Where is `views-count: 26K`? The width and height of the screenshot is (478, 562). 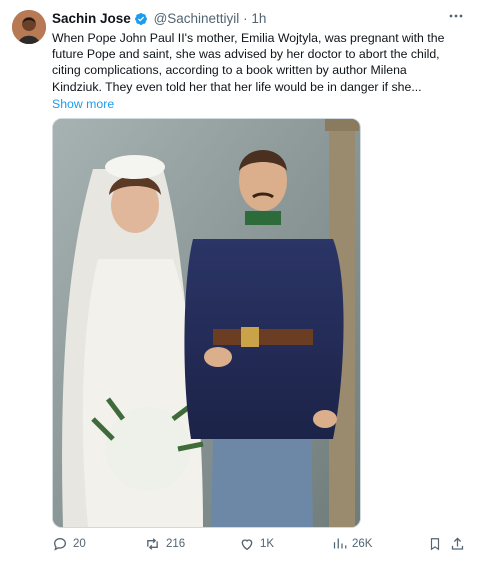 views-count: 26K is located at coordinates (362, 543).